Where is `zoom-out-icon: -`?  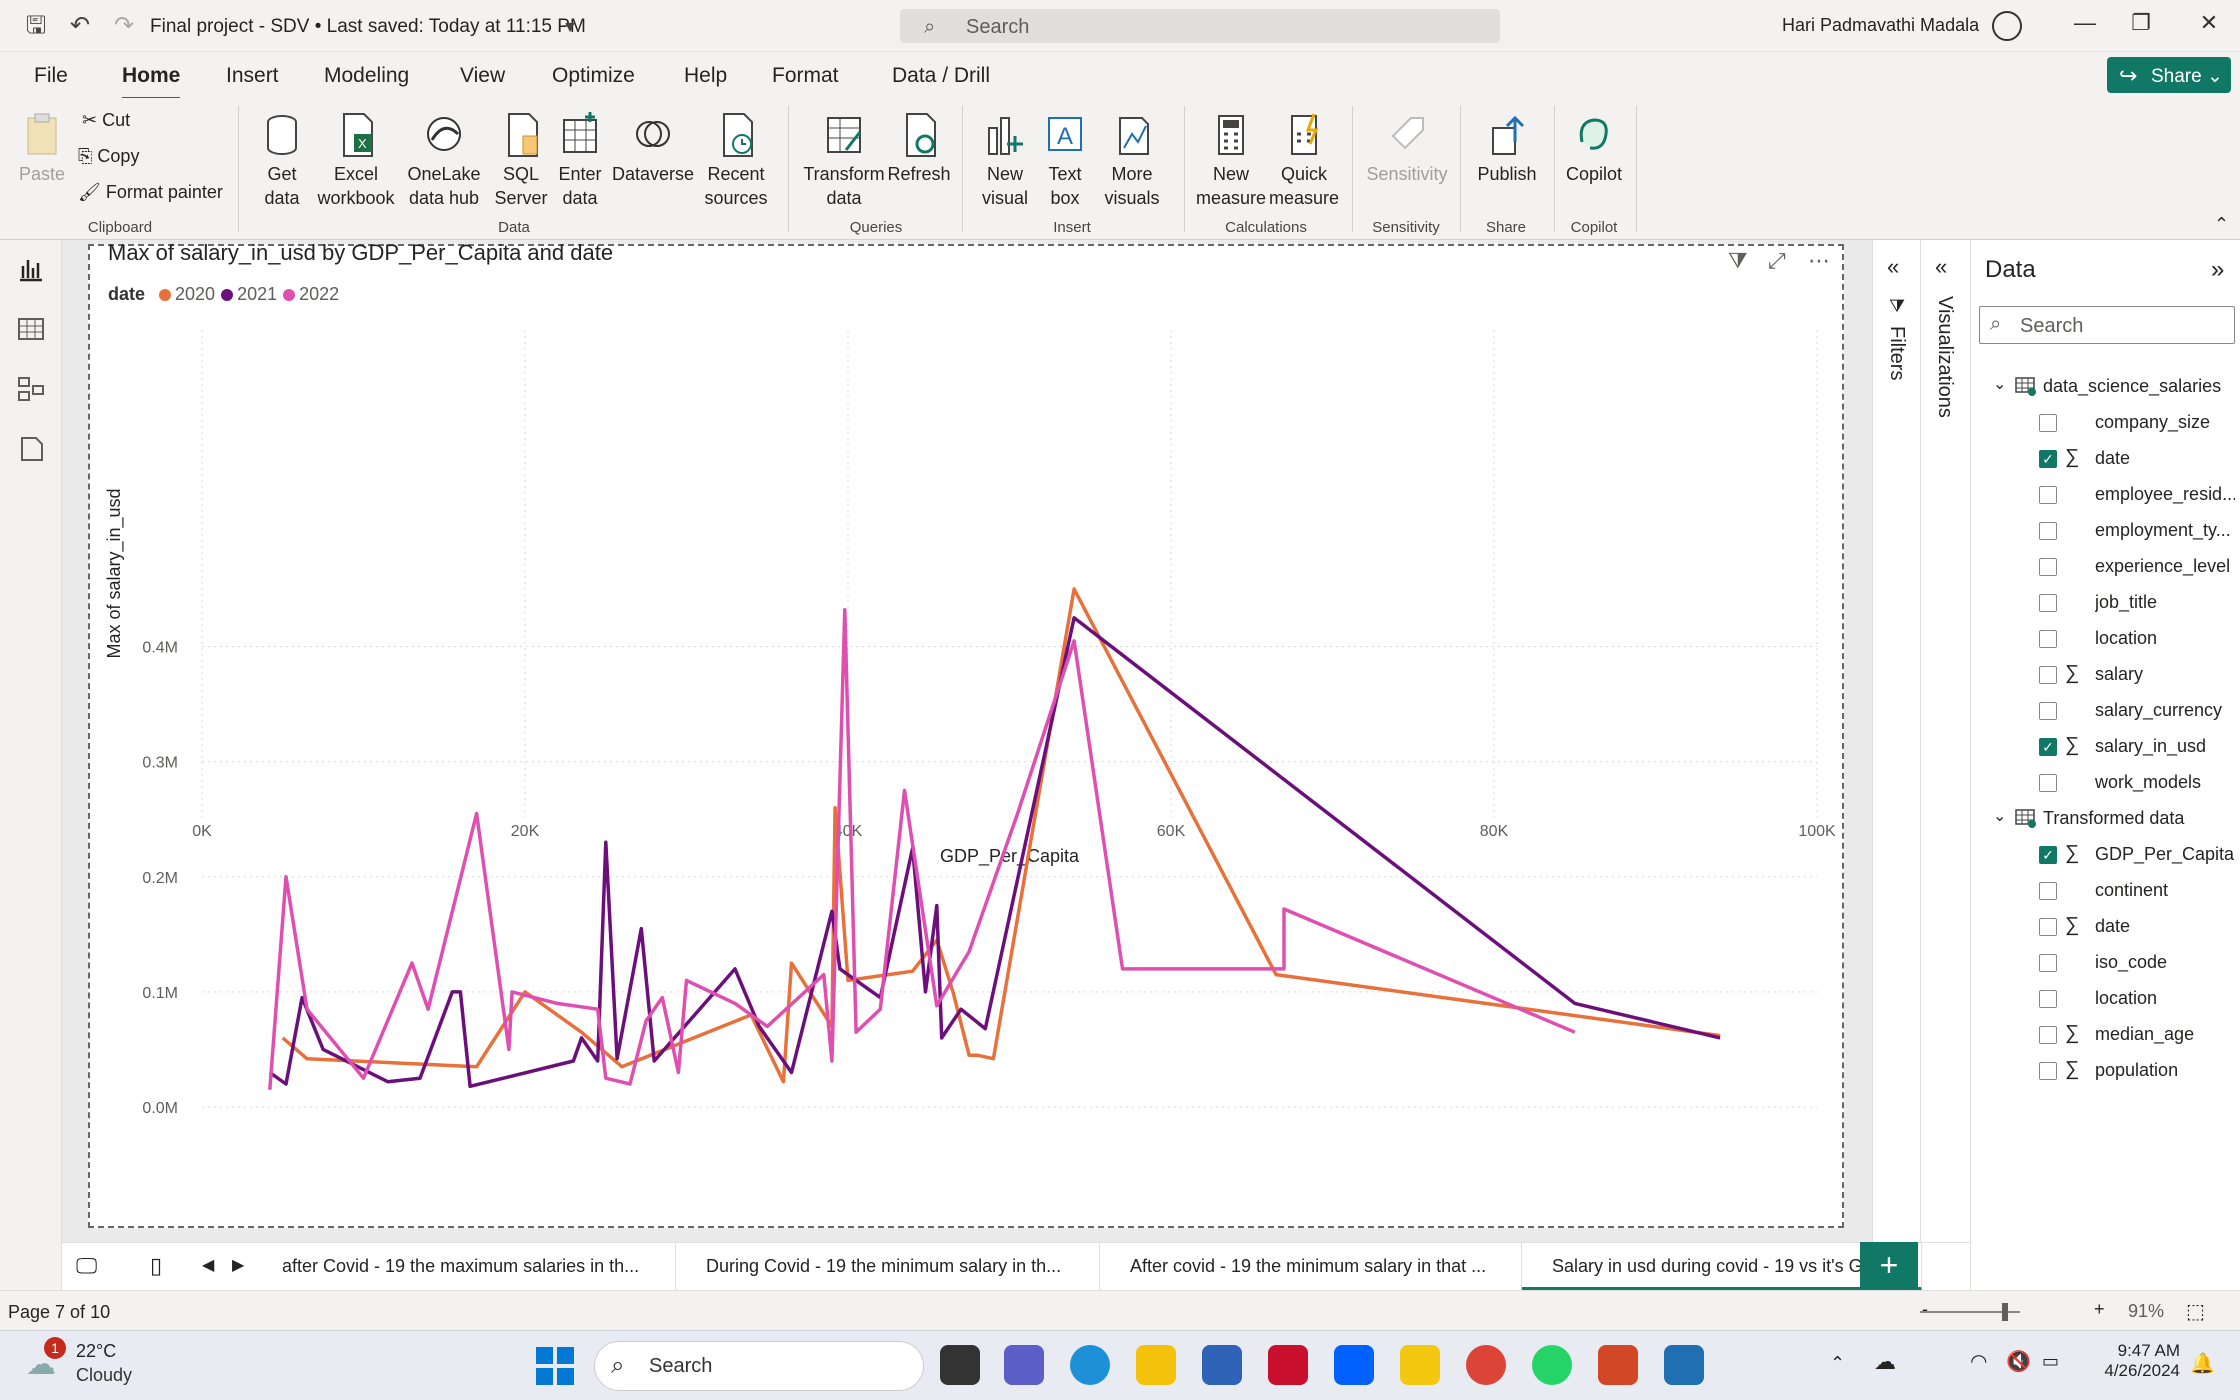 zoom-out-icon: - is located at coordinates (1925, 1309).